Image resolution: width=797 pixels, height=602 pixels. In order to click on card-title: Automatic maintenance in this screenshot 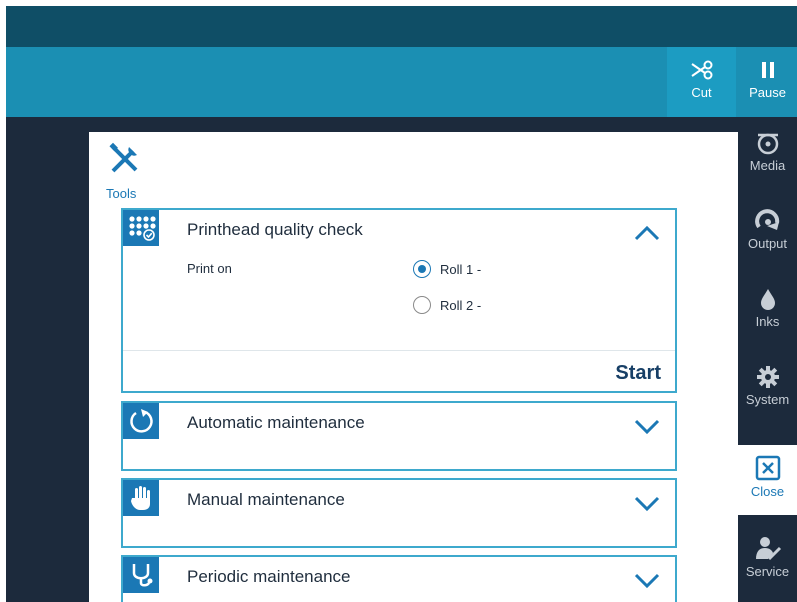, I will do `click(276, 423)`.